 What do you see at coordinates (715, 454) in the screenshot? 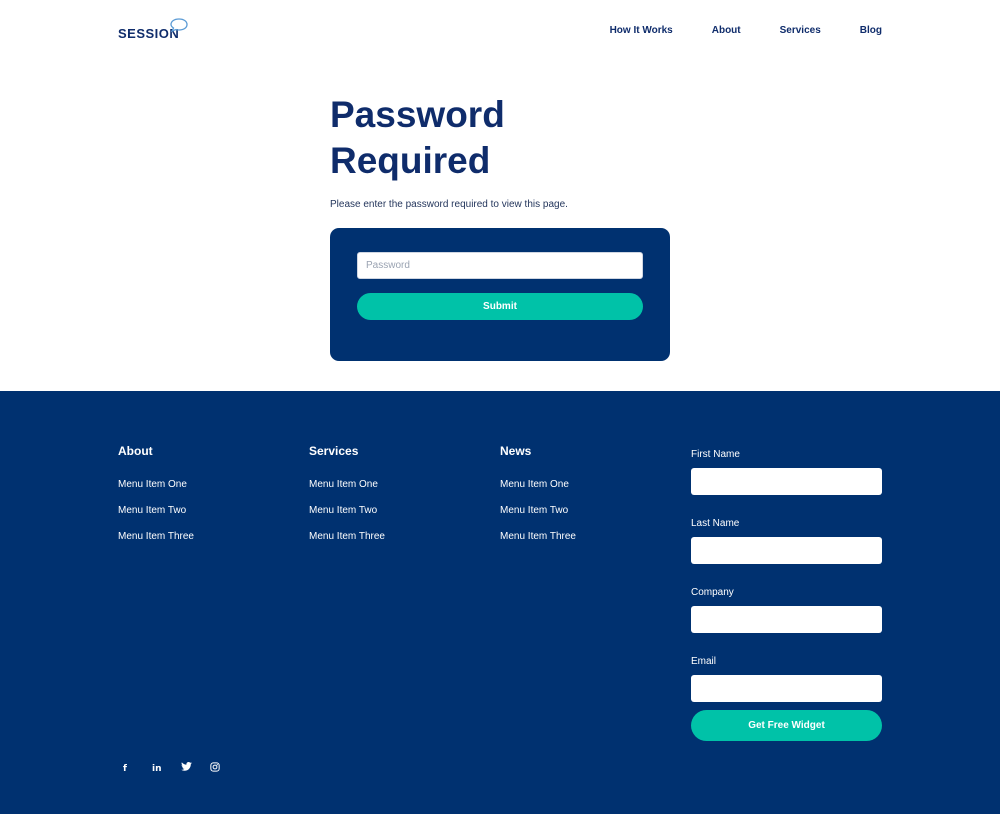
I see `first-name-label: First Name` at bounding box center [715, 454].